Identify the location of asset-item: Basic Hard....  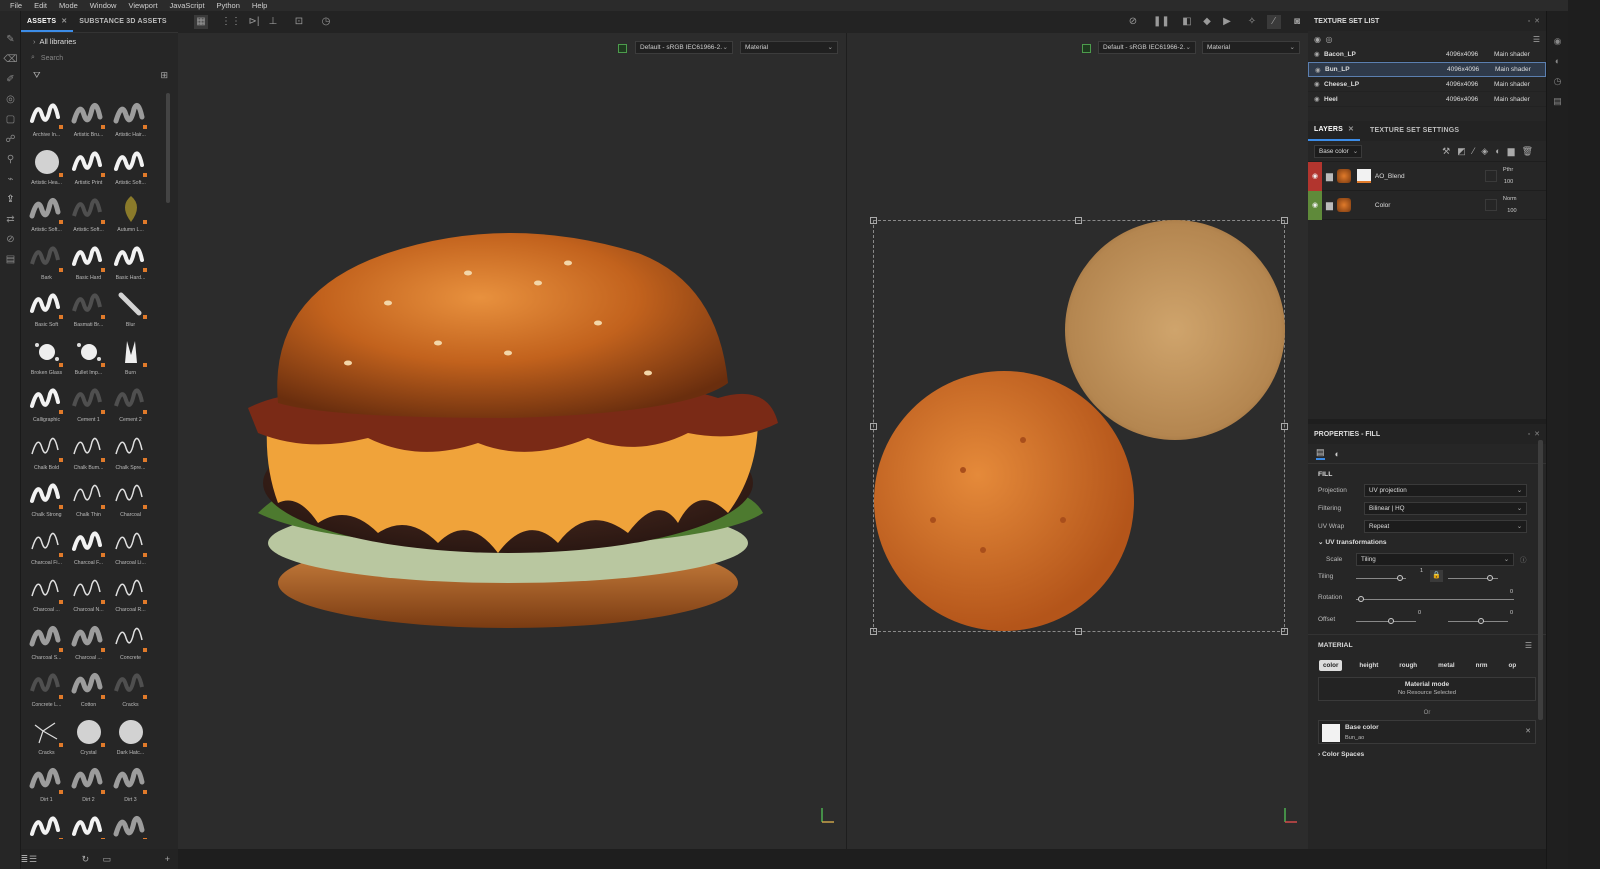
(130, 264).